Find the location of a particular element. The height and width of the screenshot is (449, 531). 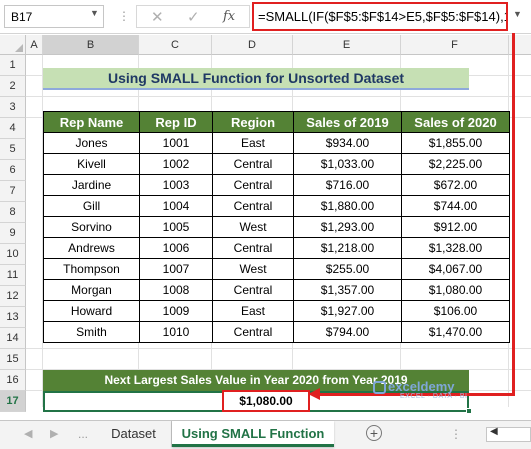

formula-bar-buttons: ✕ ✓ fx is located at coordinates (193, 16).